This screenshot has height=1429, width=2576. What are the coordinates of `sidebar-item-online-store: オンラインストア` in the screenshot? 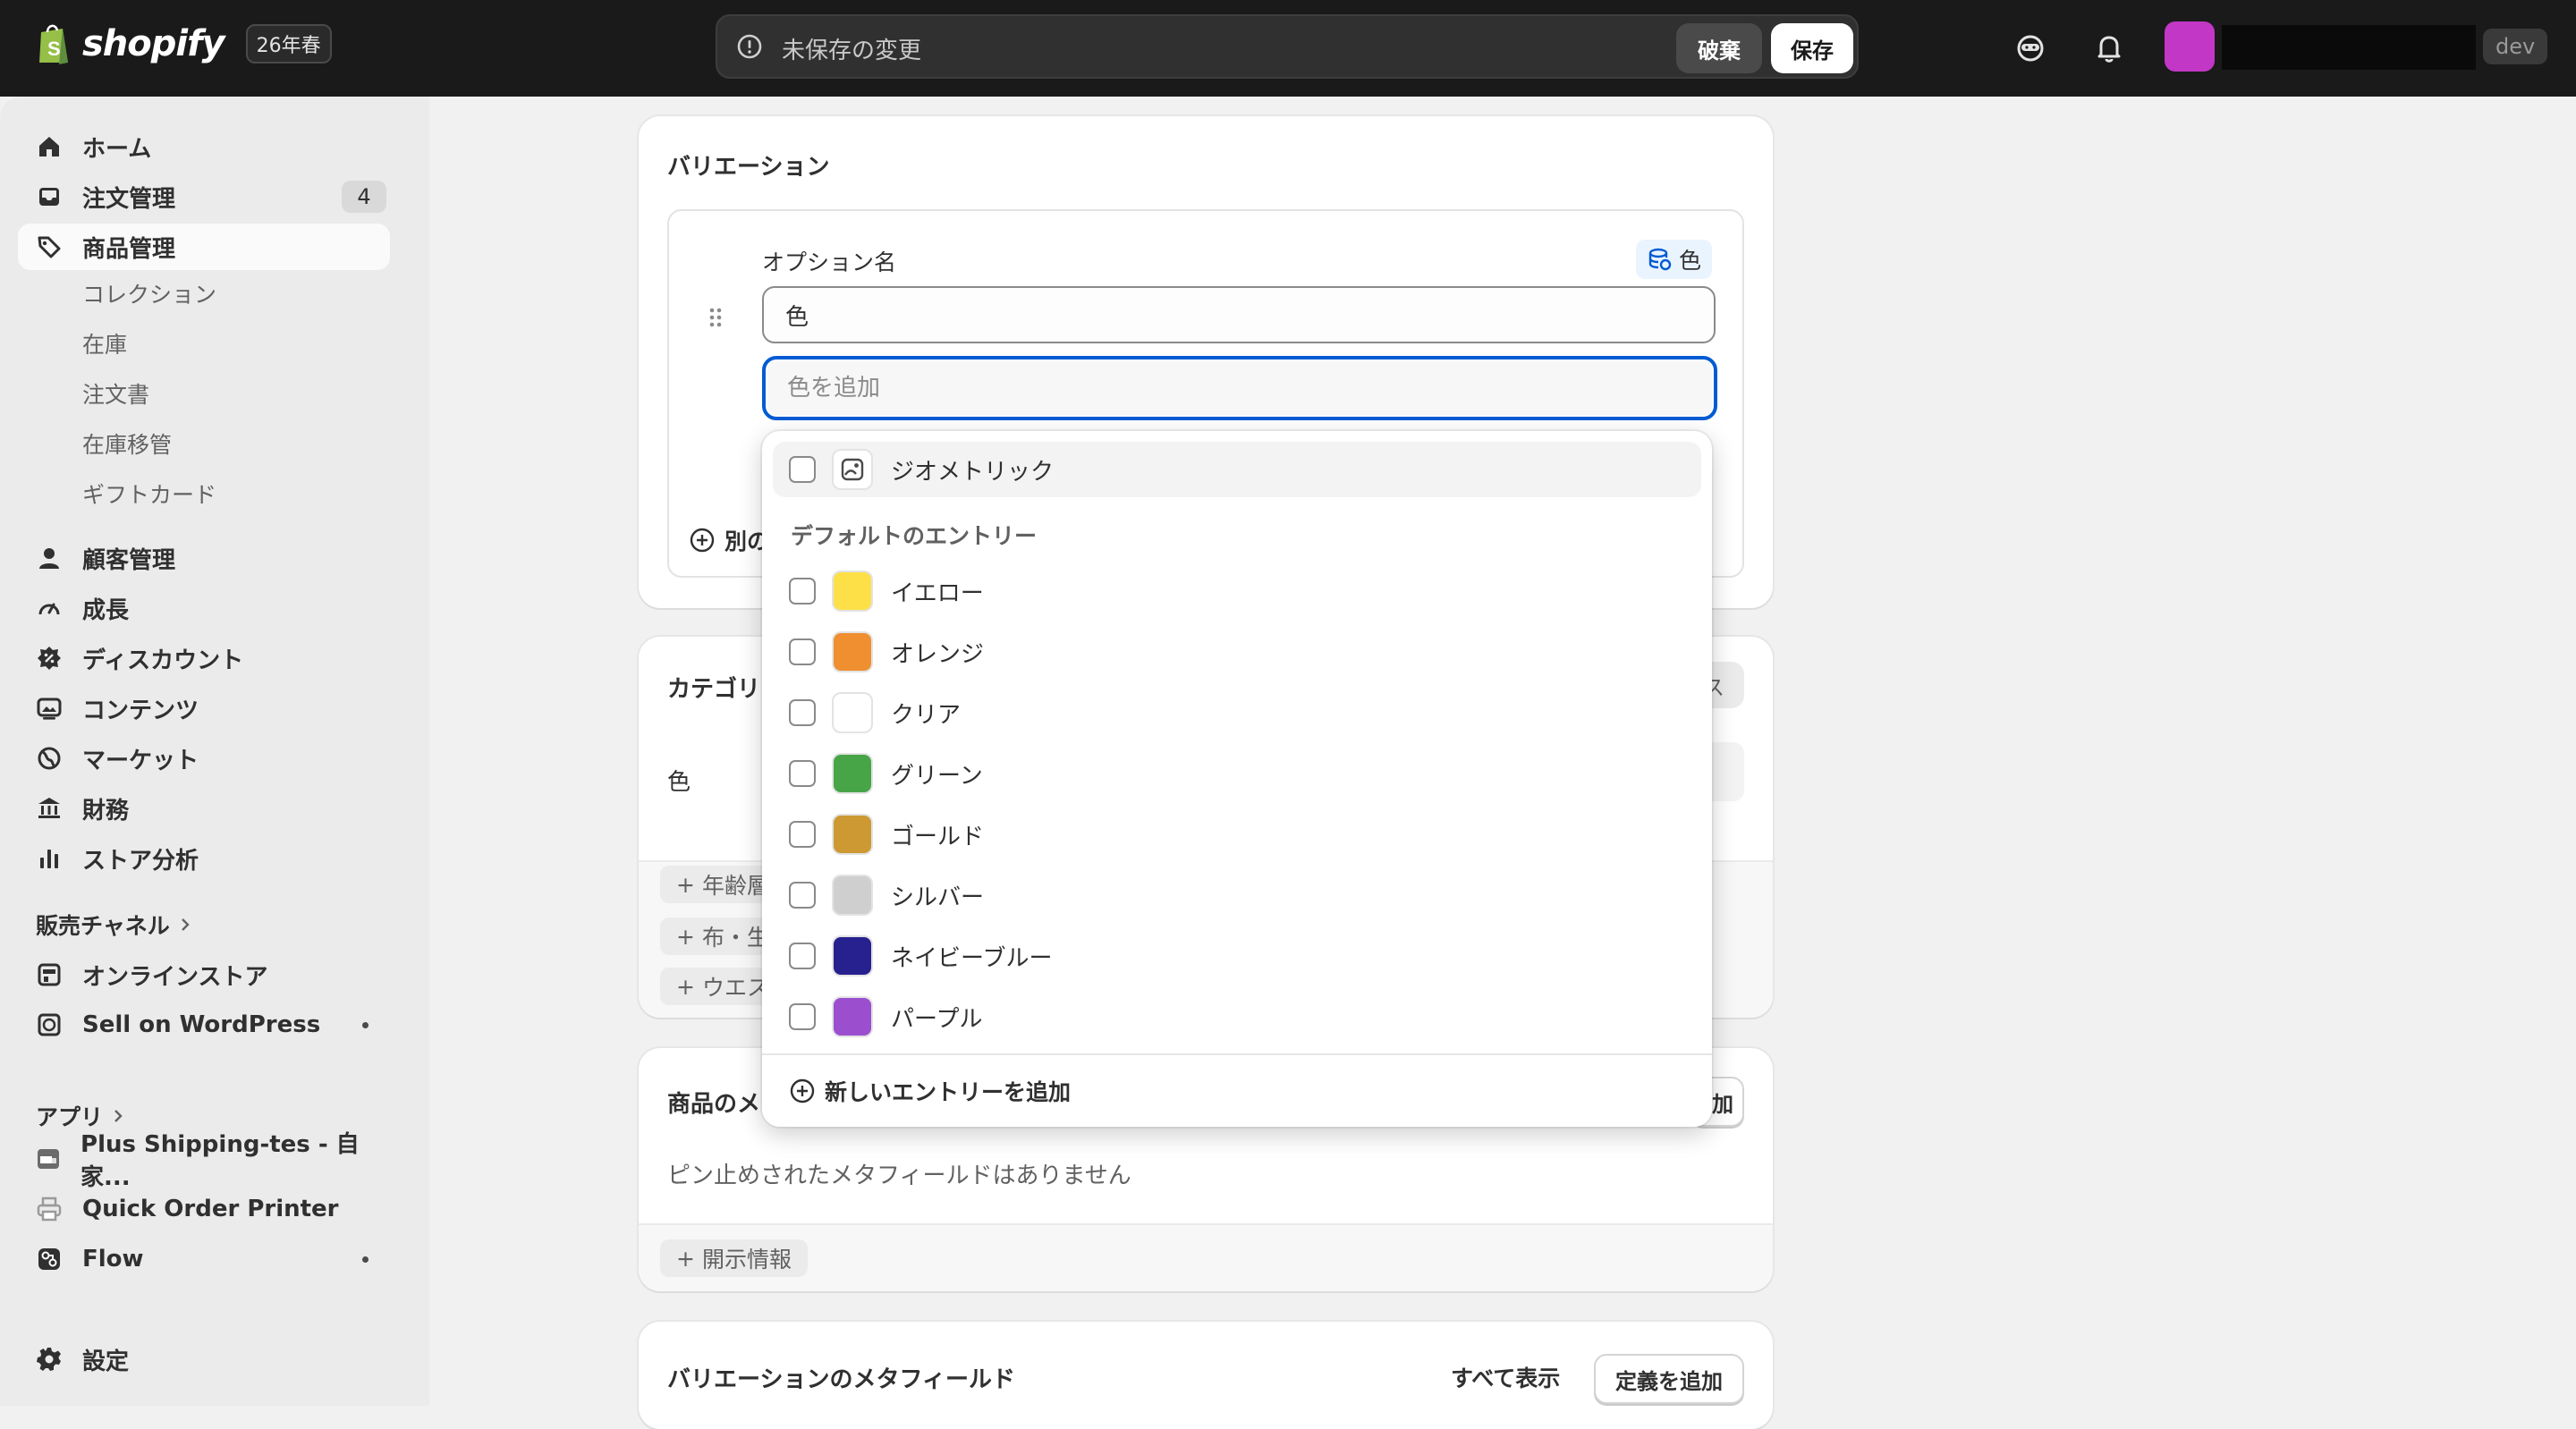 It's located at (204, 974).